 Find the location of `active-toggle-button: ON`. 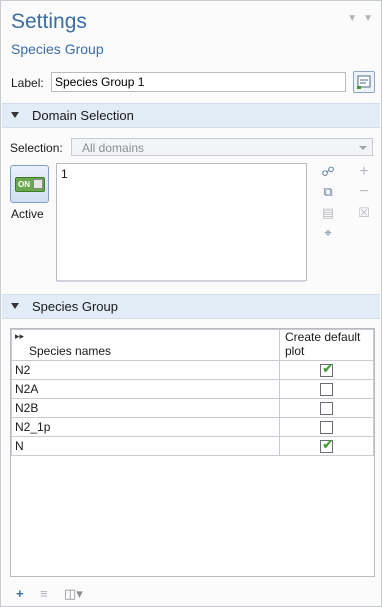

active-toggle-button: ON is located at coordinates (29, 184).